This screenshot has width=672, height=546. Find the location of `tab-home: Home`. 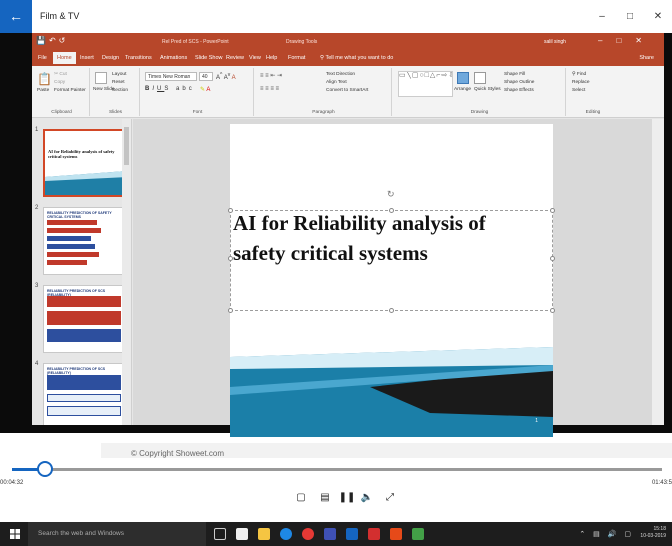

tab-home: Home is located at coordinates (64, 58).